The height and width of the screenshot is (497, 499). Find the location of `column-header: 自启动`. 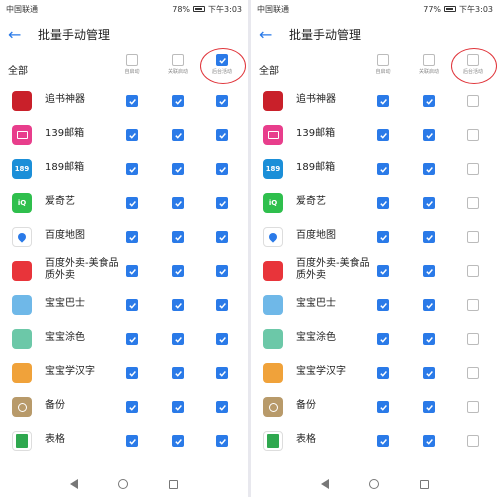

column-header: 自启动 is located at coordinates (132, 64).